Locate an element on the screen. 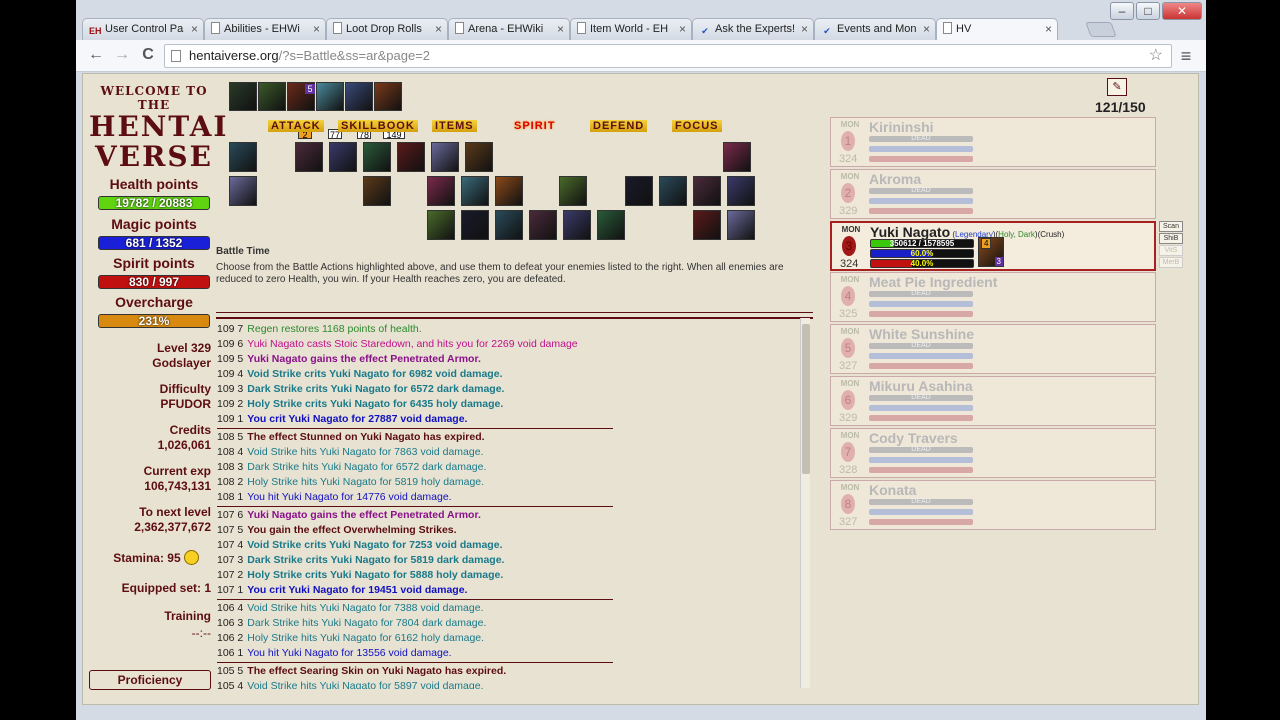 Image resolution: width=1280 pixels, height=720 pixels. eh-favicon-icon: EH is located at coordinates (95, 31).